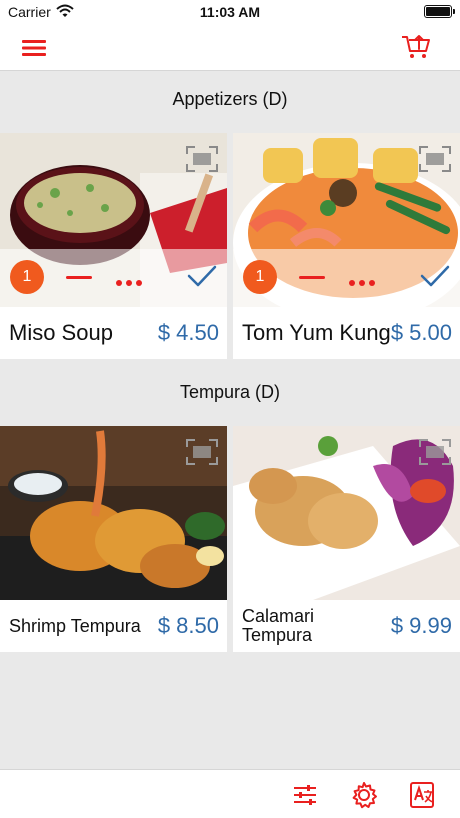 The image size is (460, 818). I want to click on item-price: $ 5.00, so click(421, 332).